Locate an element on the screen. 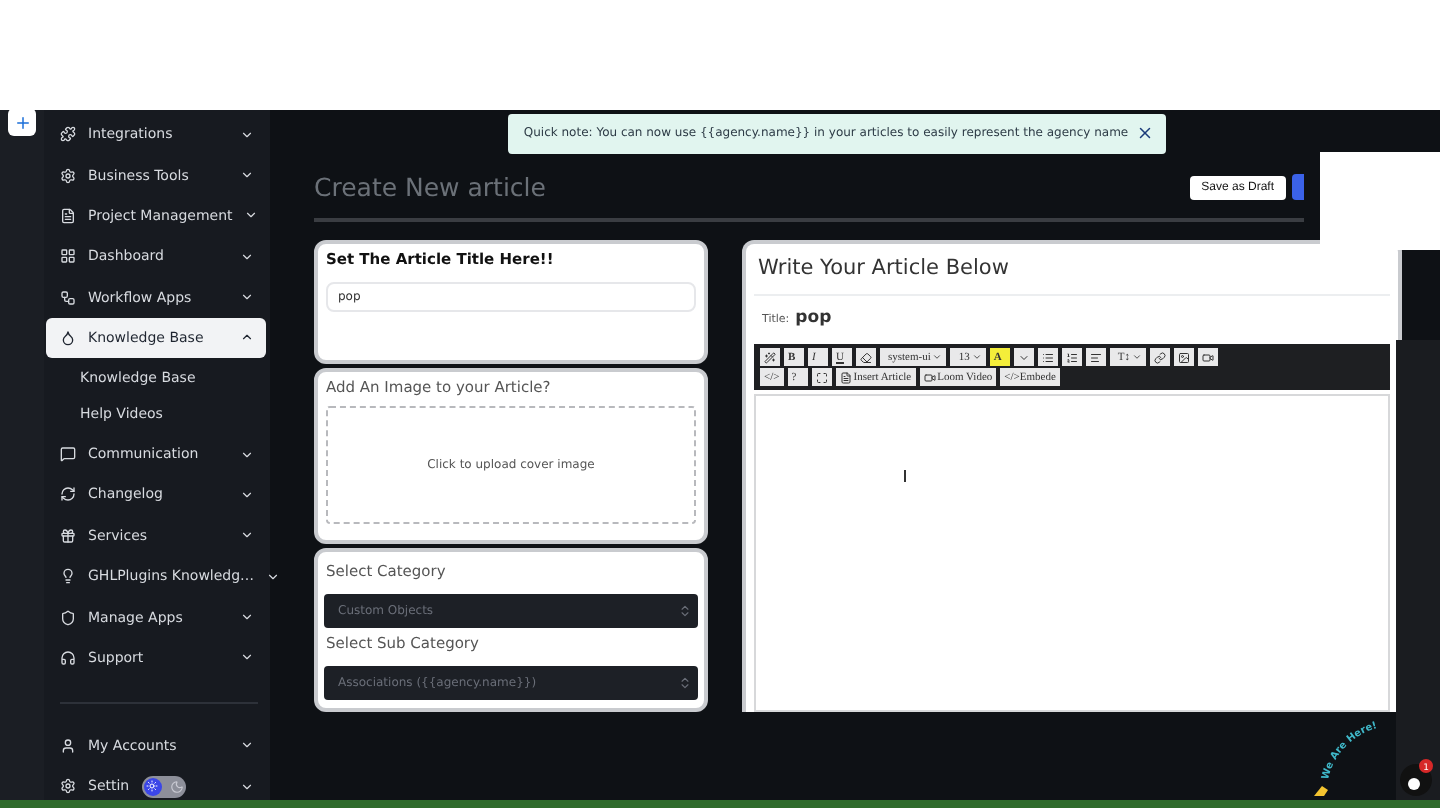  bullet-list-icon is located at coordinates (1047, 357).